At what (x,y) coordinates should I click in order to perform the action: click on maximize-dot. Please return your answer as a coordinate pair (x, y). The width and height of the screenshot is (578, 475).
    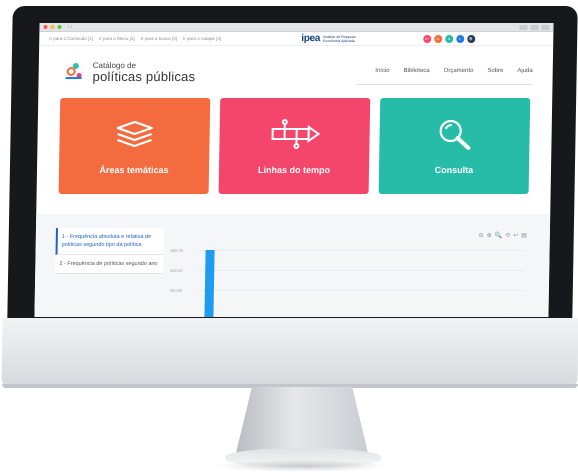
    Looking at the image, I should click on (59, 27).